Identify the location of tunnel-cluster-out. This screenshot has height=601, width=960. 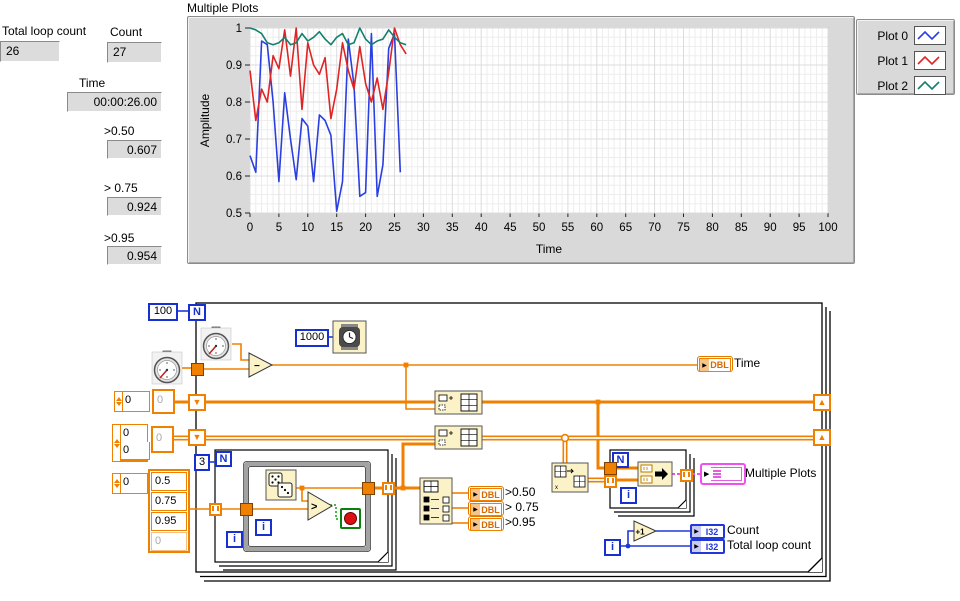
(686, 475).